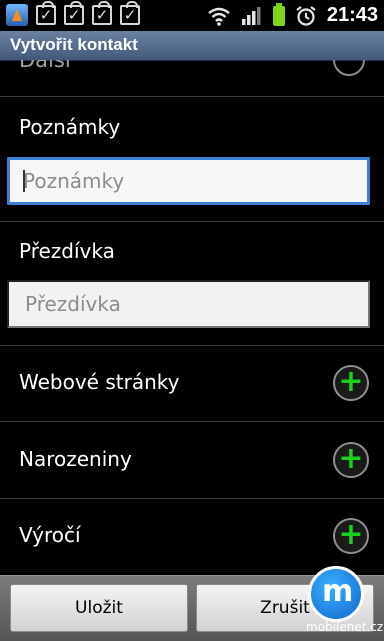  What do you see at coordinates (351, 460) in the screenshot?
I see `add-birthday-button: +` at bounding box center [351, 460].